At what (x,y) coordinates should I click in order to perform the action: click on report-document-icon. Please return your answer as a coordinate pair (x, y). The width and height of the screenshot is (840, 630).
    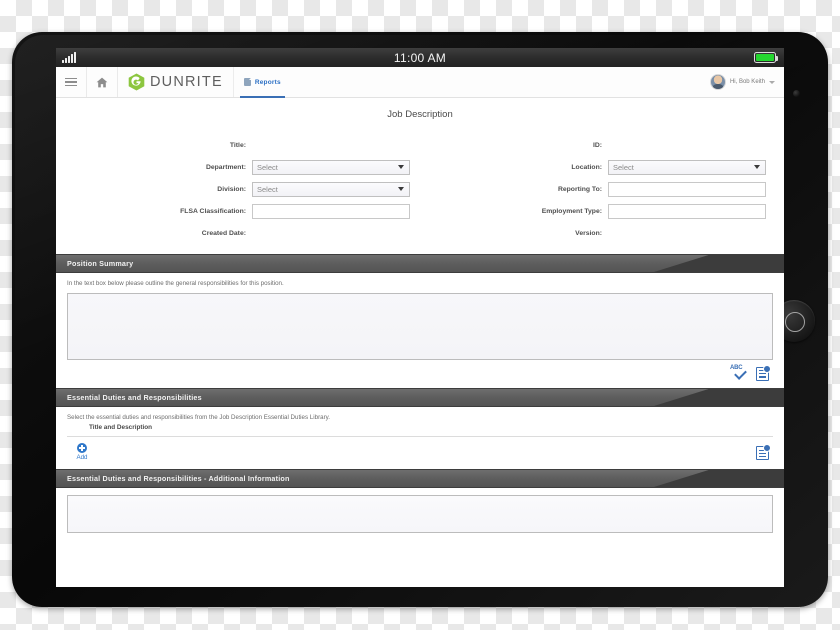
    Looking at the image, I should click on (247, 81).